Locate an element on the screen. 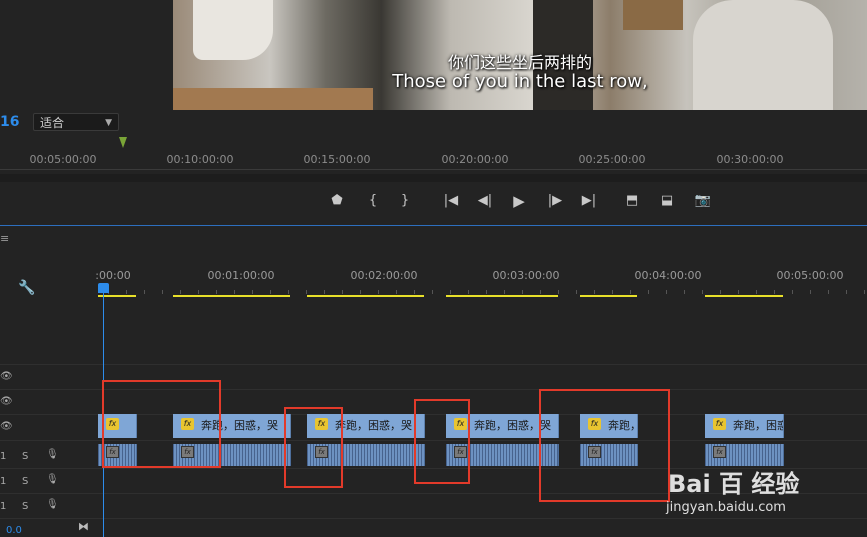 The width and height of the screenshot is (867, 537). video-clip: fx 奔跑，困惑 is located at coordinates (744, 426).